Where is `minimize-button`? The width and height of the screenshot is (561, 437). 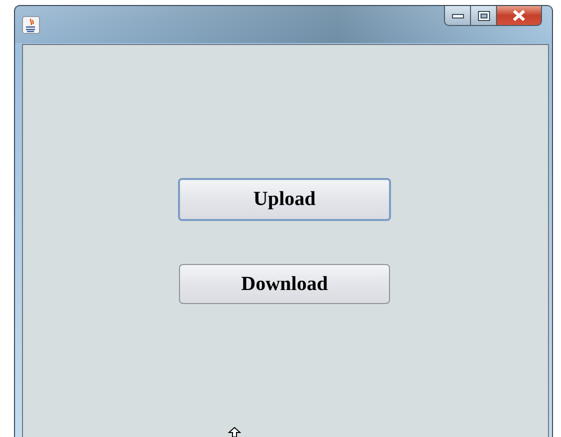 minimize-button is located at coordinates (457, 16).